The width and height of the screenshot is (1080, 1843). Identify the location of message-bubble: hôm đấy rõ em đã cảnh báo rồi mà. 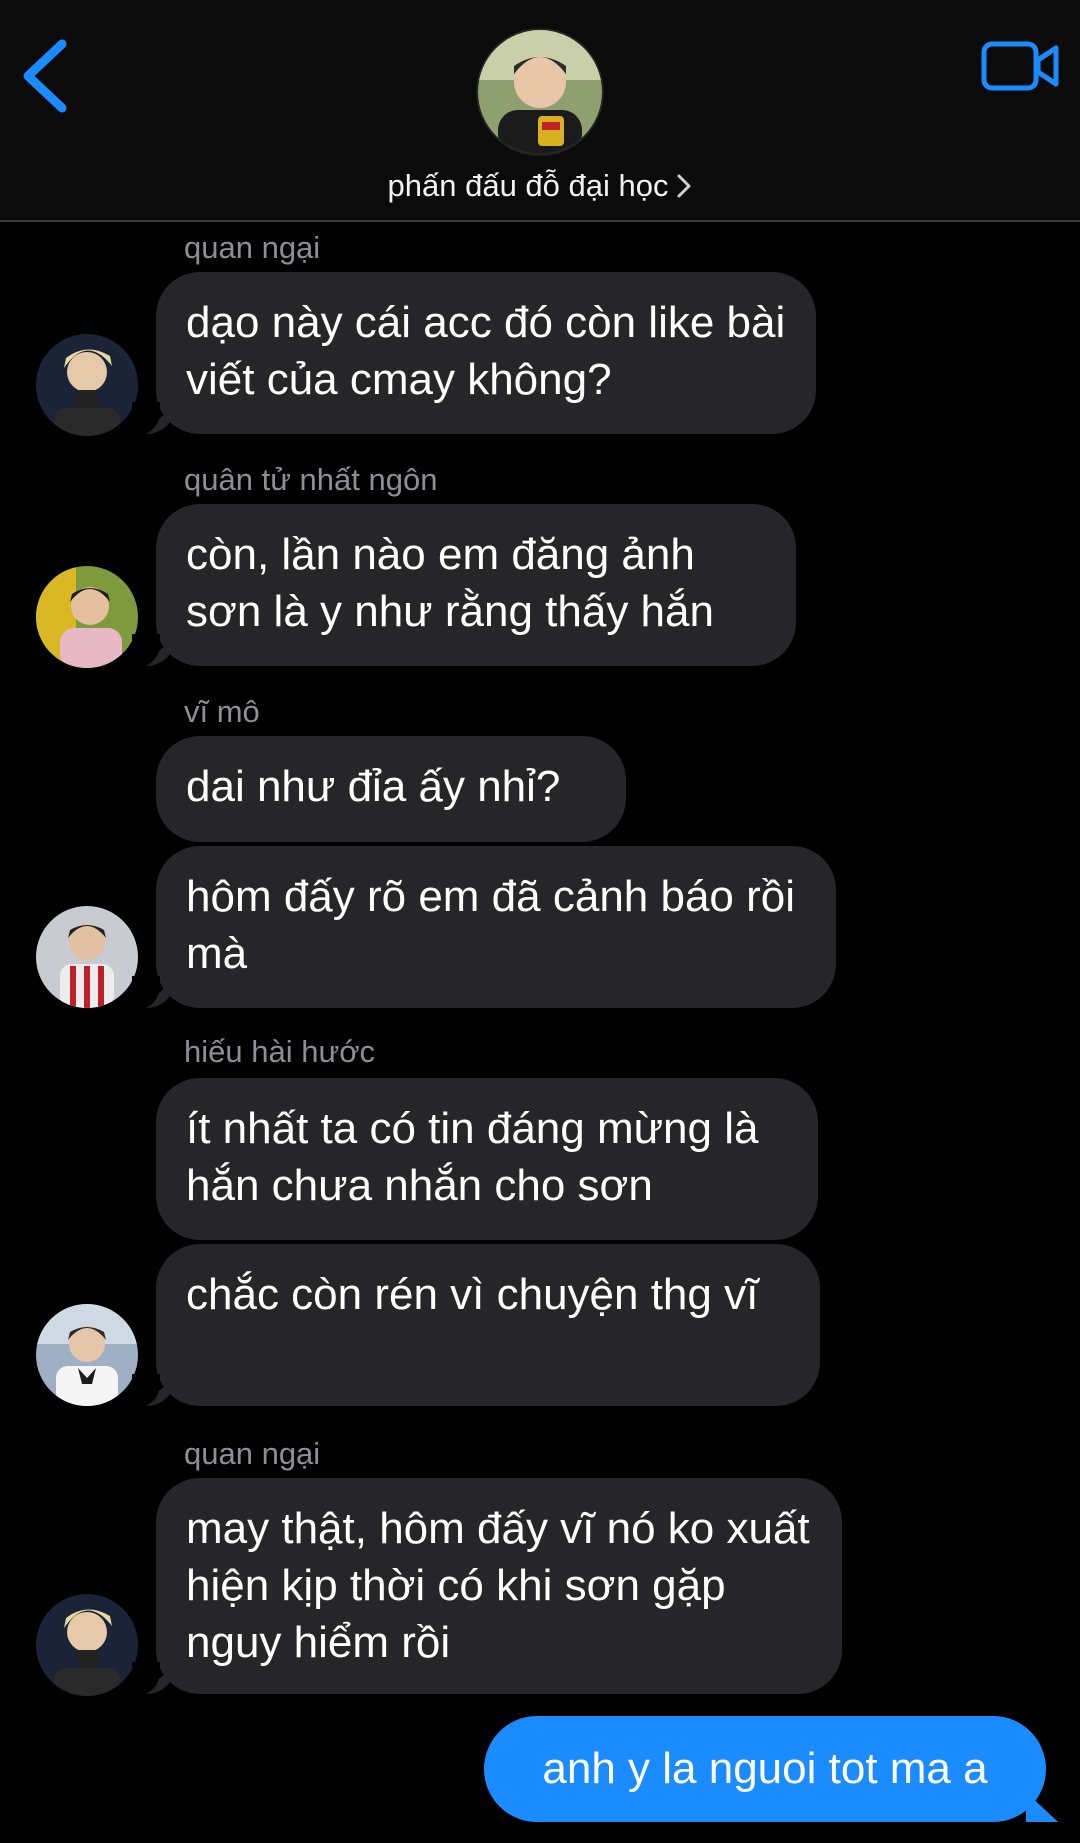
(484, 928).